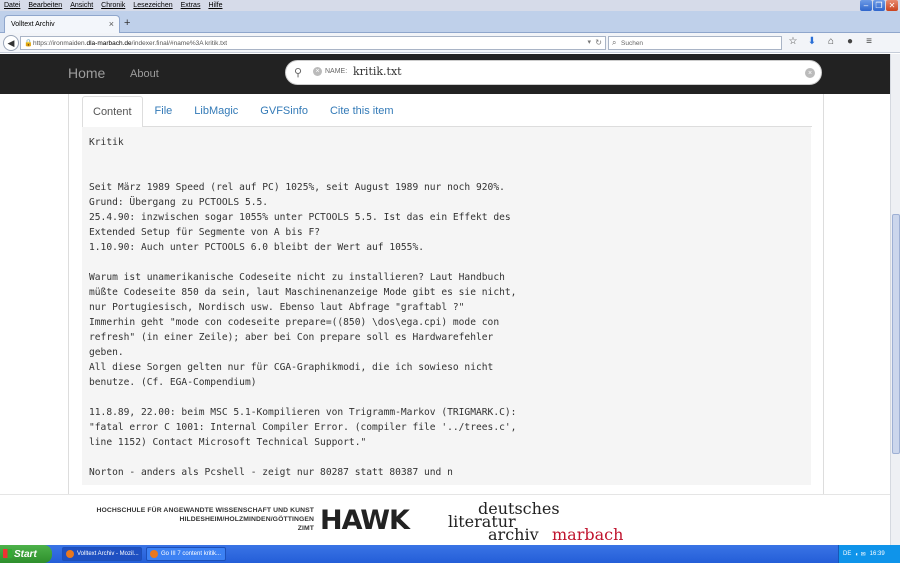  What do you see at coordinates (553, 72) in the screenshot?
I see `site-search-input: ⚲ × NAME: kritik.txt ×` at bounding box center [553, 72].